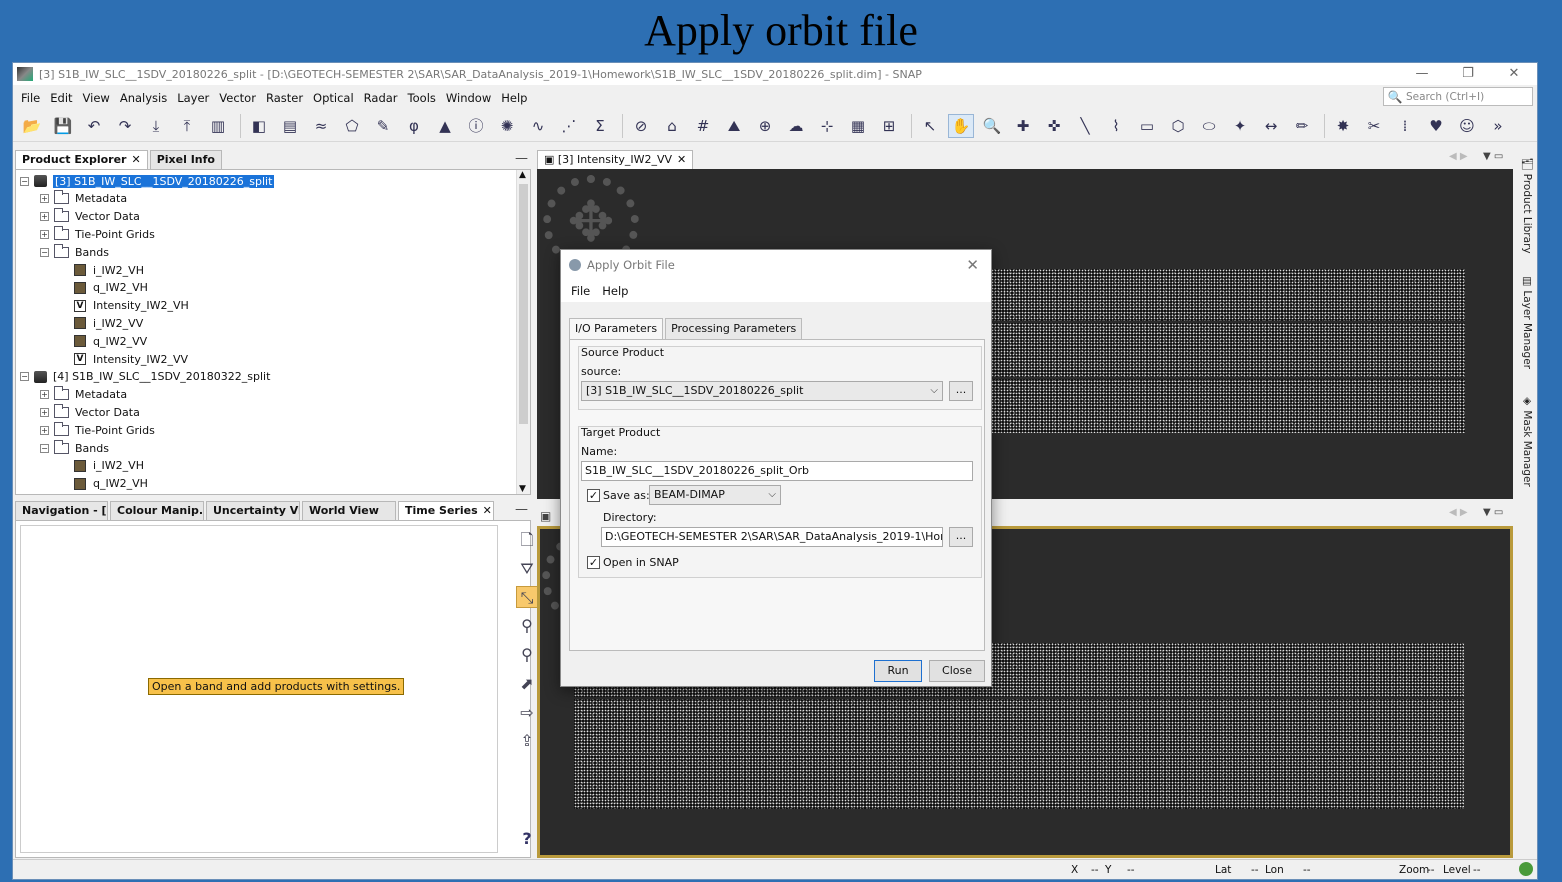 The width and height of the screenshot is (1562, 882). What do you see at coordinates (527, 569) in the screenshot?
I see `filter-icon: ⛛` at bounding box center [527, 569].